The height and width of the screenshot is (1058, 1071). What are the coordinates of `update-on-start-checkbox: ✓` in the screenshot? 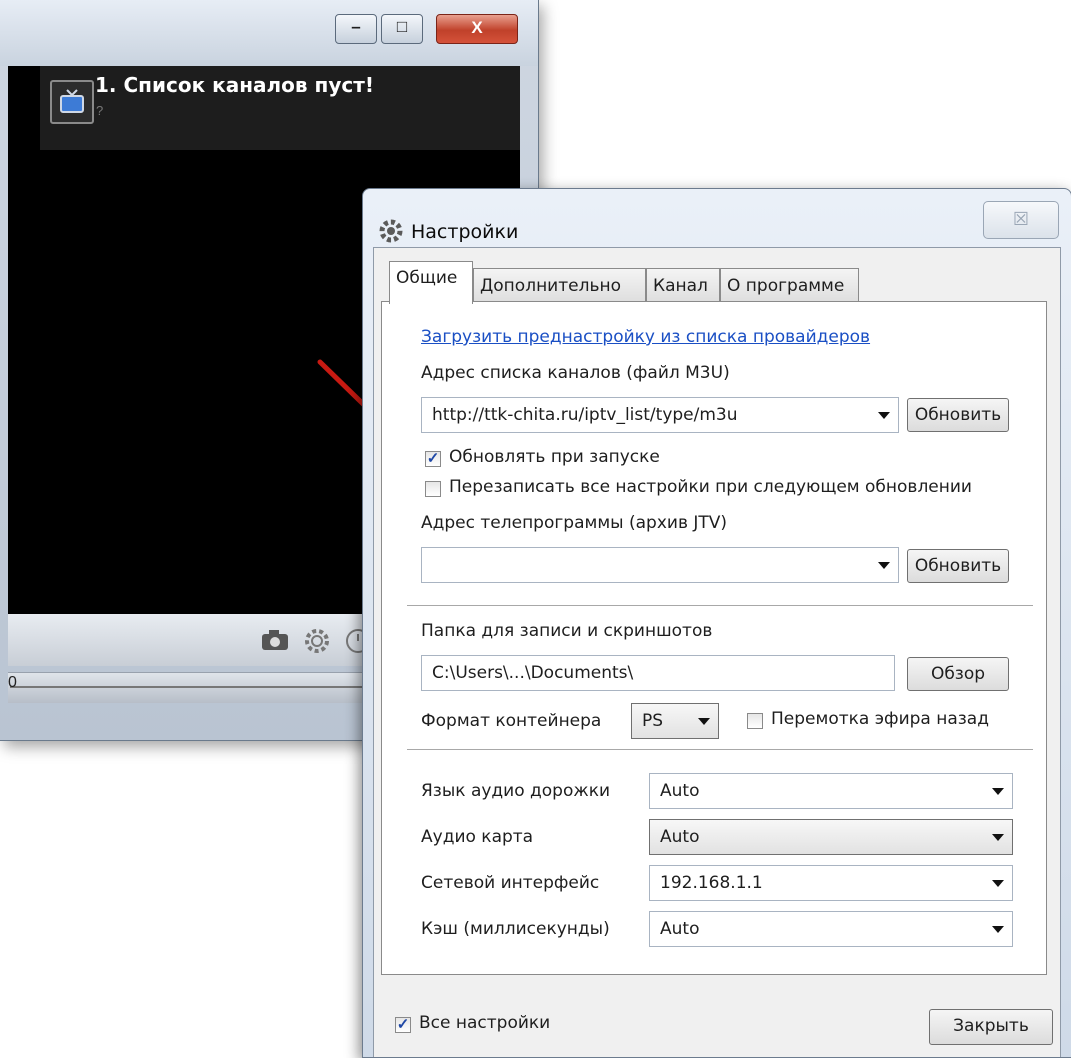 It's located at (433, 459).